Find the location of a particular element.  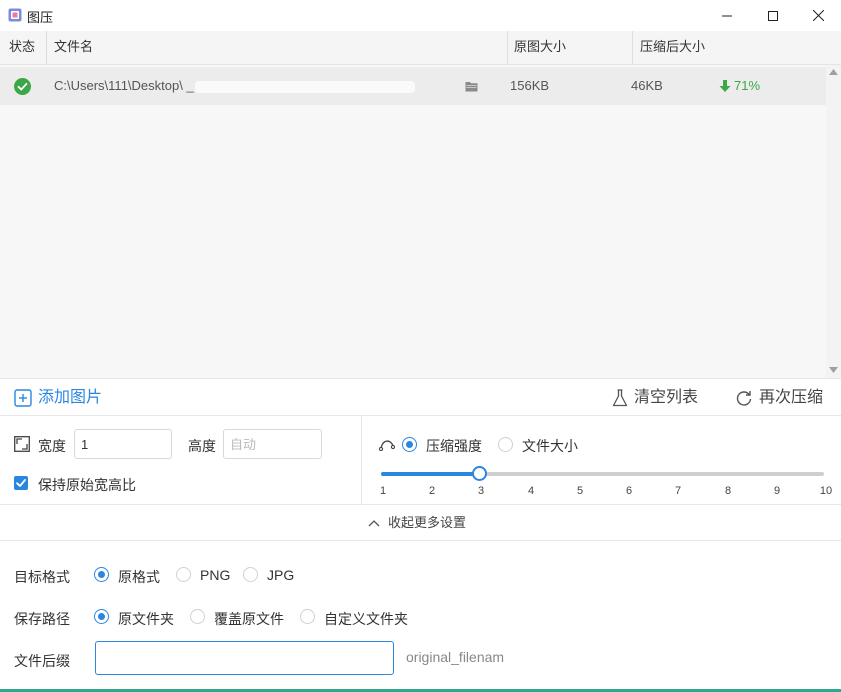

format-jpg-radio is located at coordinates (250, 574).